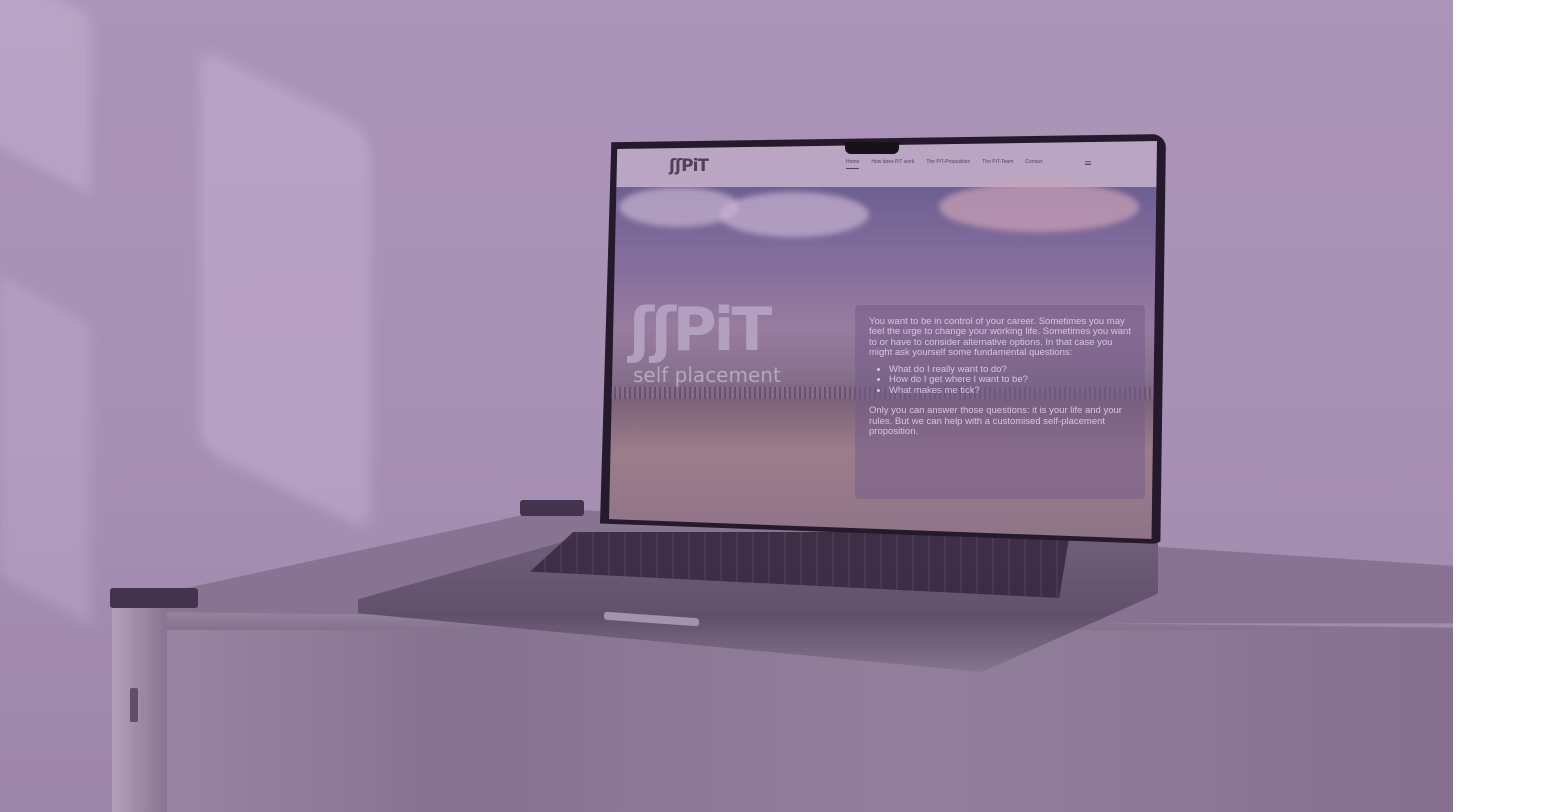  I want to click on language-flag-icon, so click(1088, 163).